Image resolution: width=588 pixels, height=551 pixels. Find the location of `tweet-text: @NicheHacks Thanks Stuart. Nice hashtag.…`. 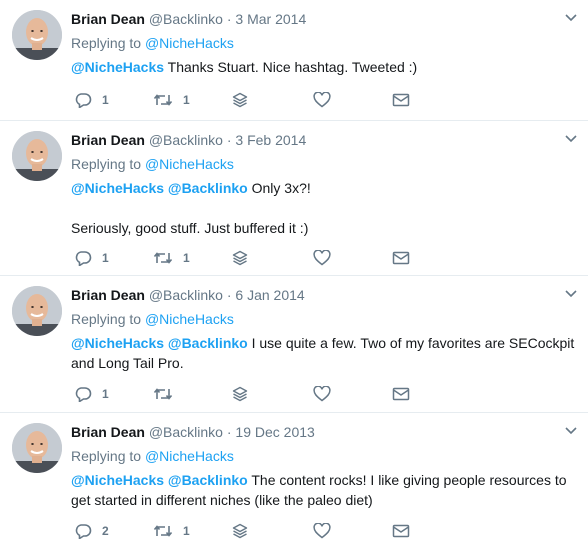

tweet-text: @NicheHacks Thanks Stuart. Nice hashtag.… is located at coordinates (323, 67).